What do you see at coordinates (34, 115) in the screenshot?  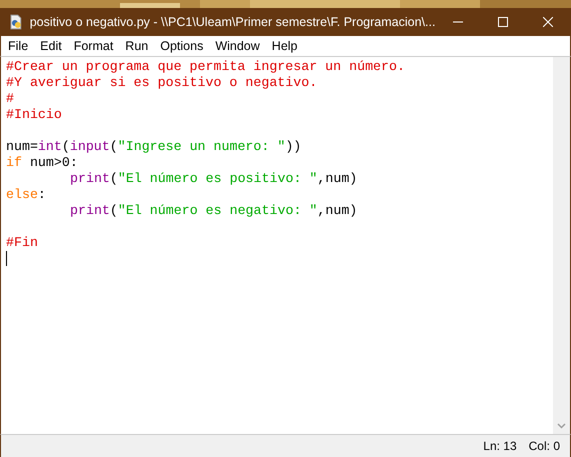 I see `code-token: #Inicio` at bounding box center [34, 115].